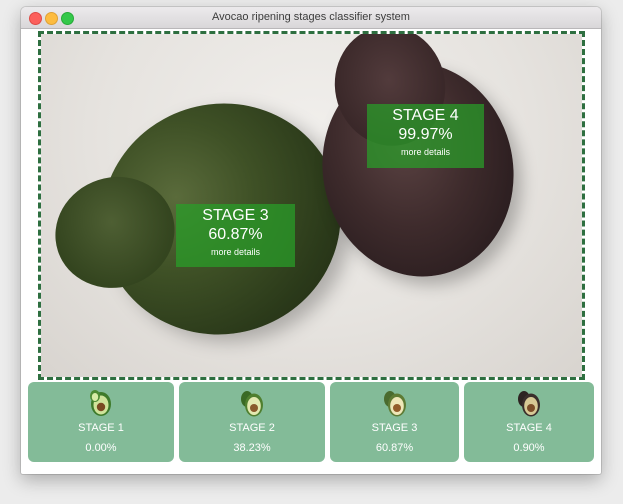  I want to click on stage-card-3: STAGE 3 60.87%, so click(394, 422).